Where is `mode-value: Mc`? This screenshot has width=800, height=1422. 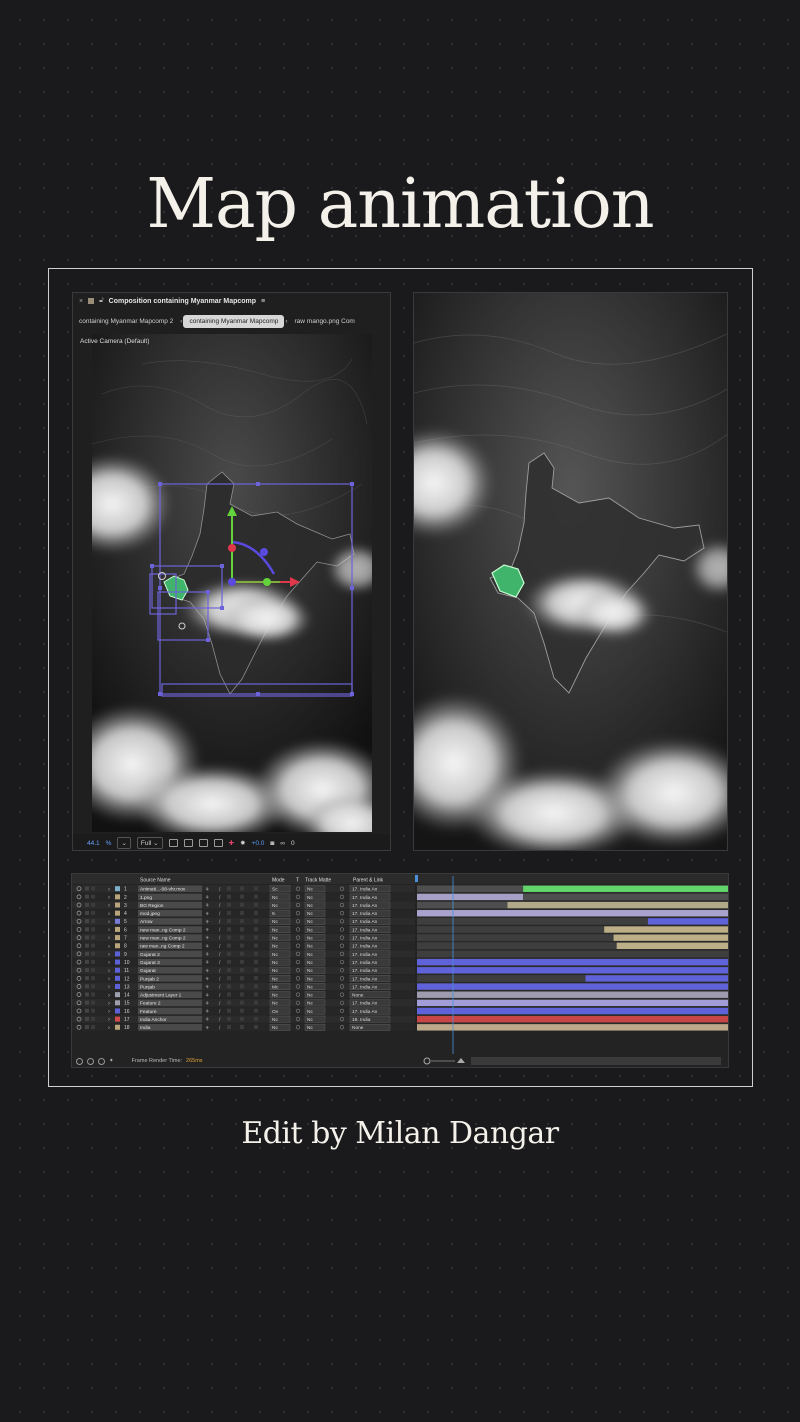 mode-value: Mc is located at coordinates (275, 987).